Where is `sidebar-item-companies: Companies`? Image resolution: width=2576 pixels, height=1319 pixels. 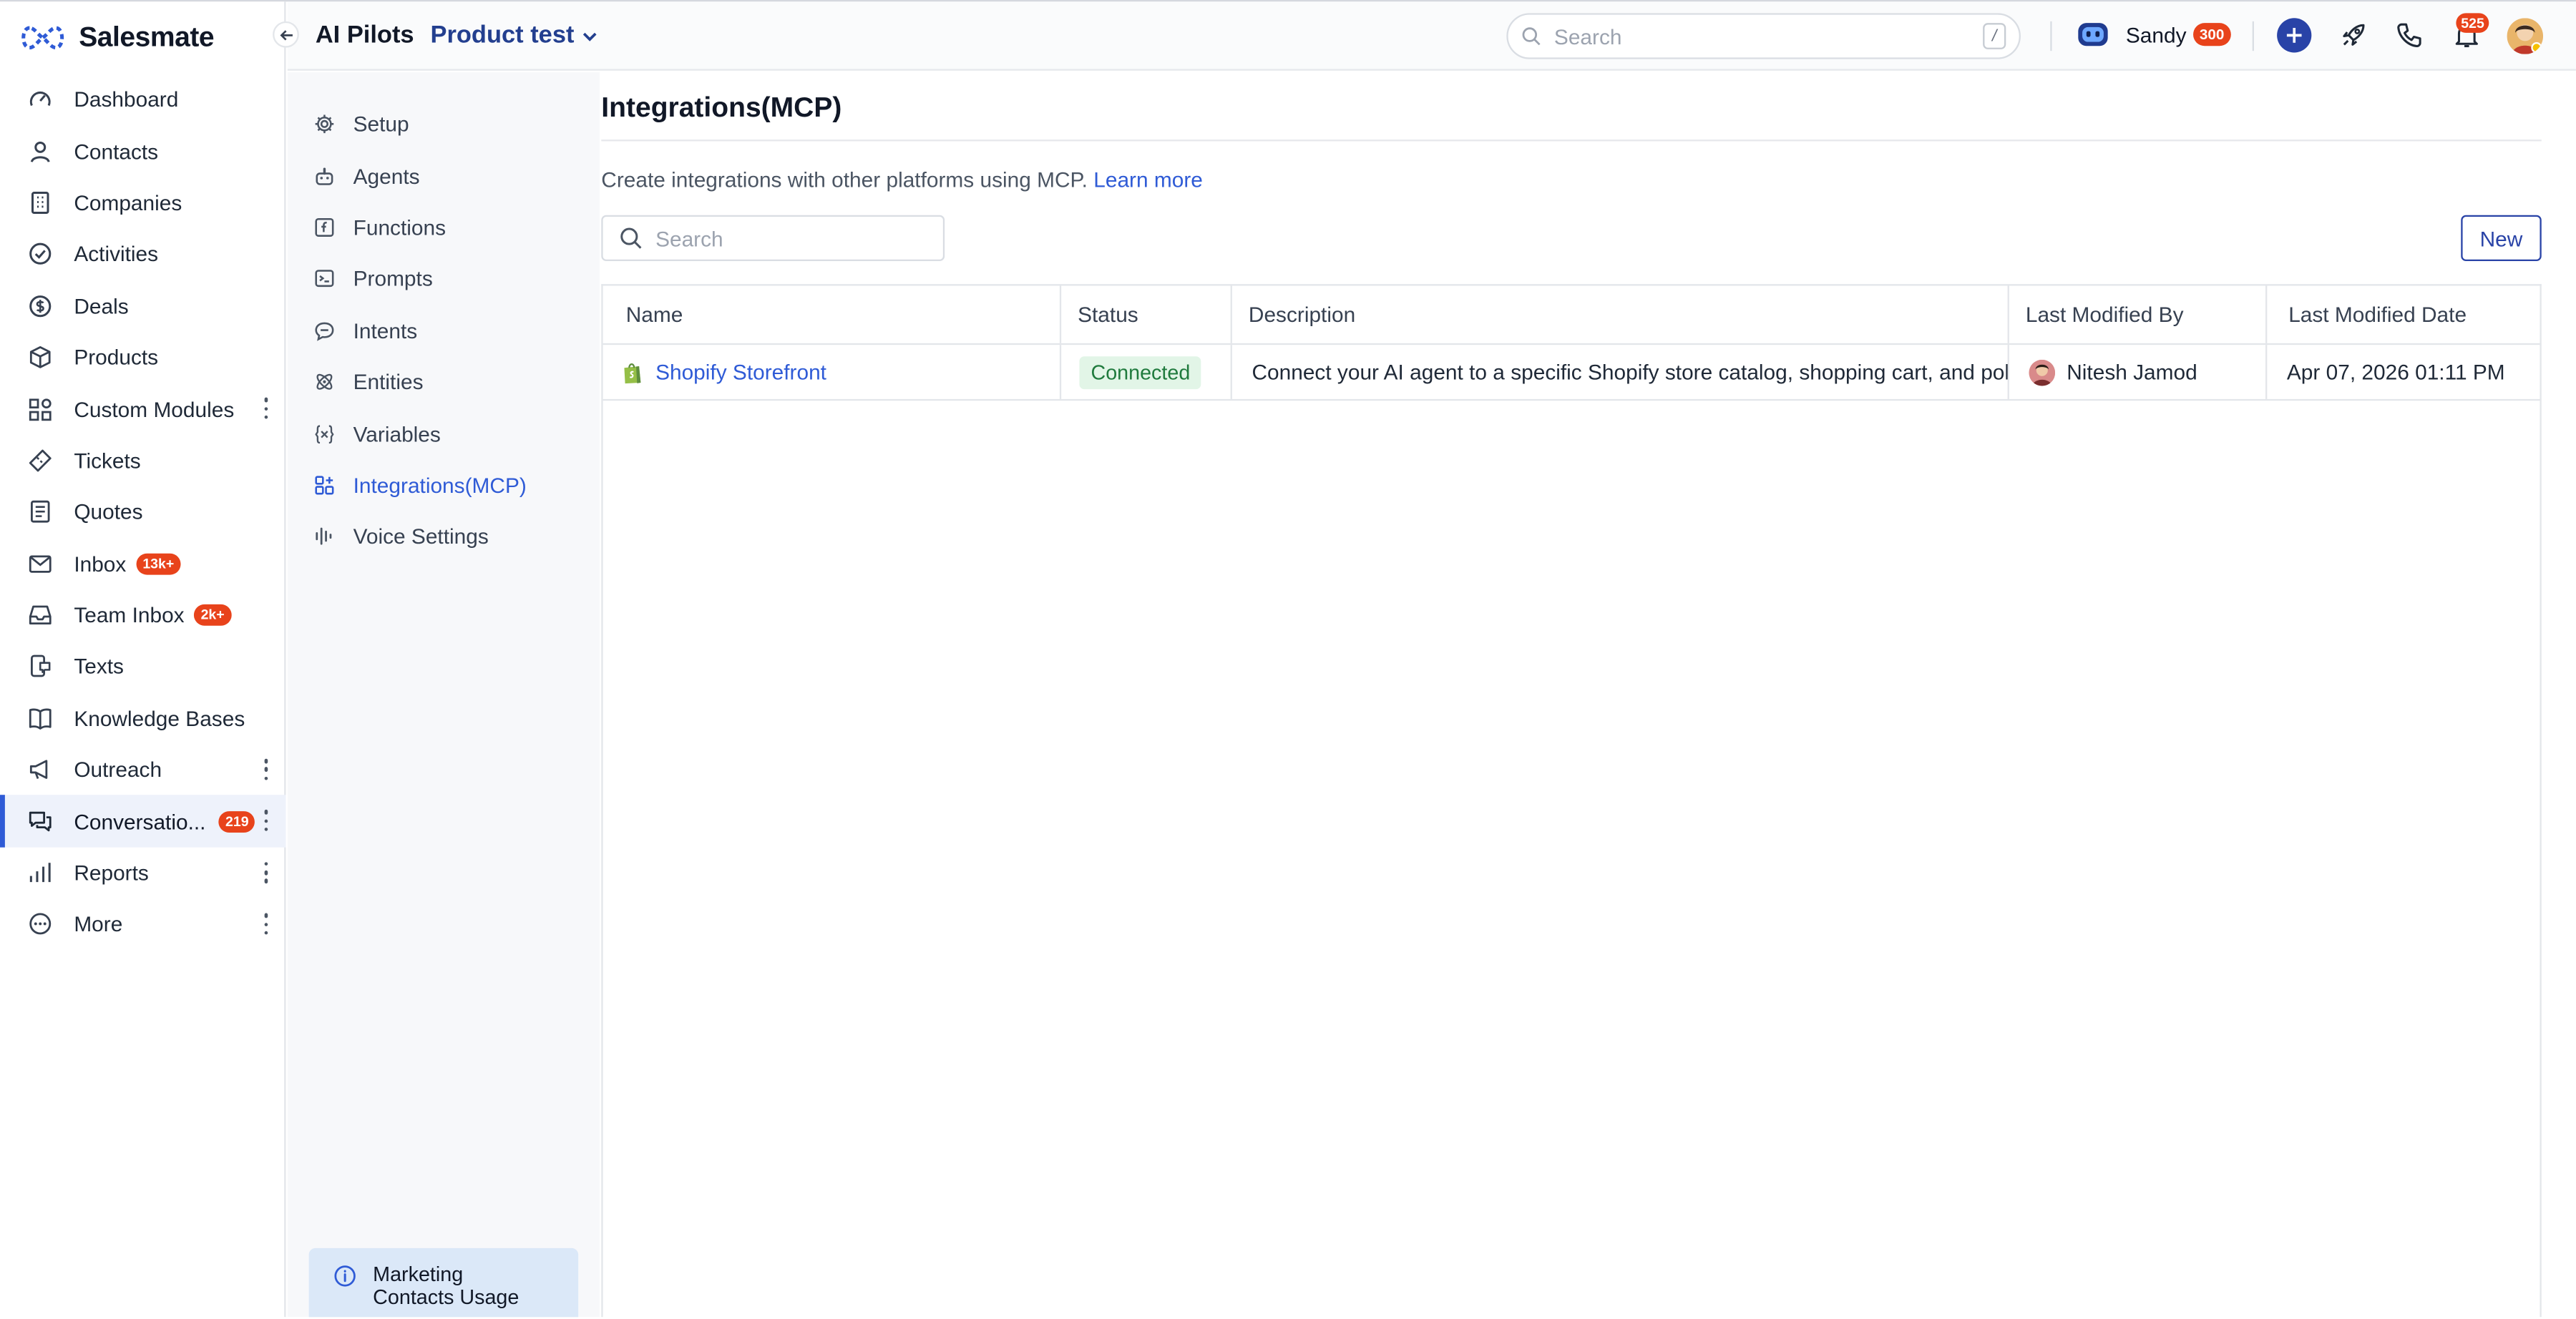
sidebar-item-companies: Companies is located at coordinates (143, 202).